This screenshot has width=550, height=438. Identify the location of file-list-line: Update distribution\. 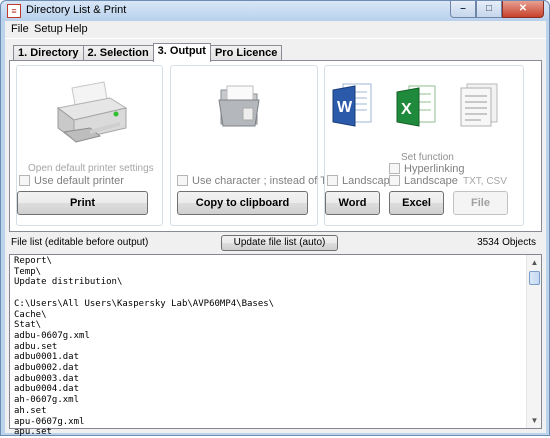
(68, 282).